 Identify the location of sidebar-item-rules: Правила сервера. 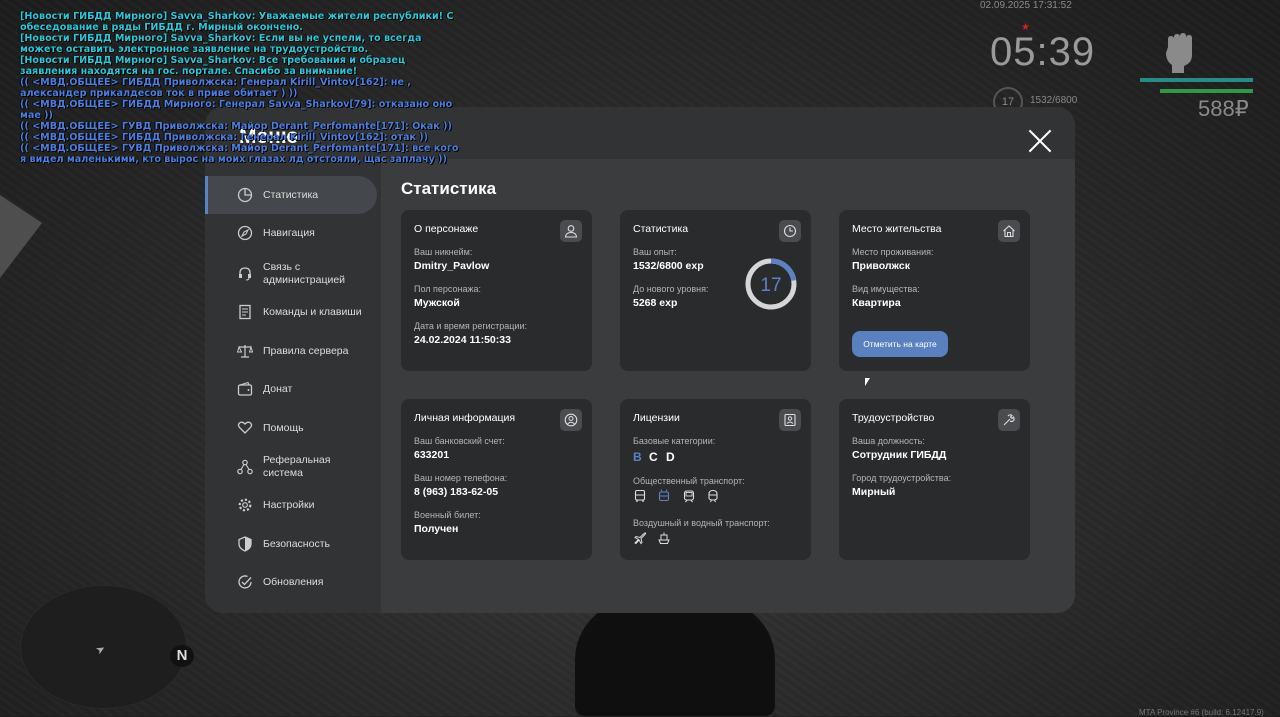
(289, 351).